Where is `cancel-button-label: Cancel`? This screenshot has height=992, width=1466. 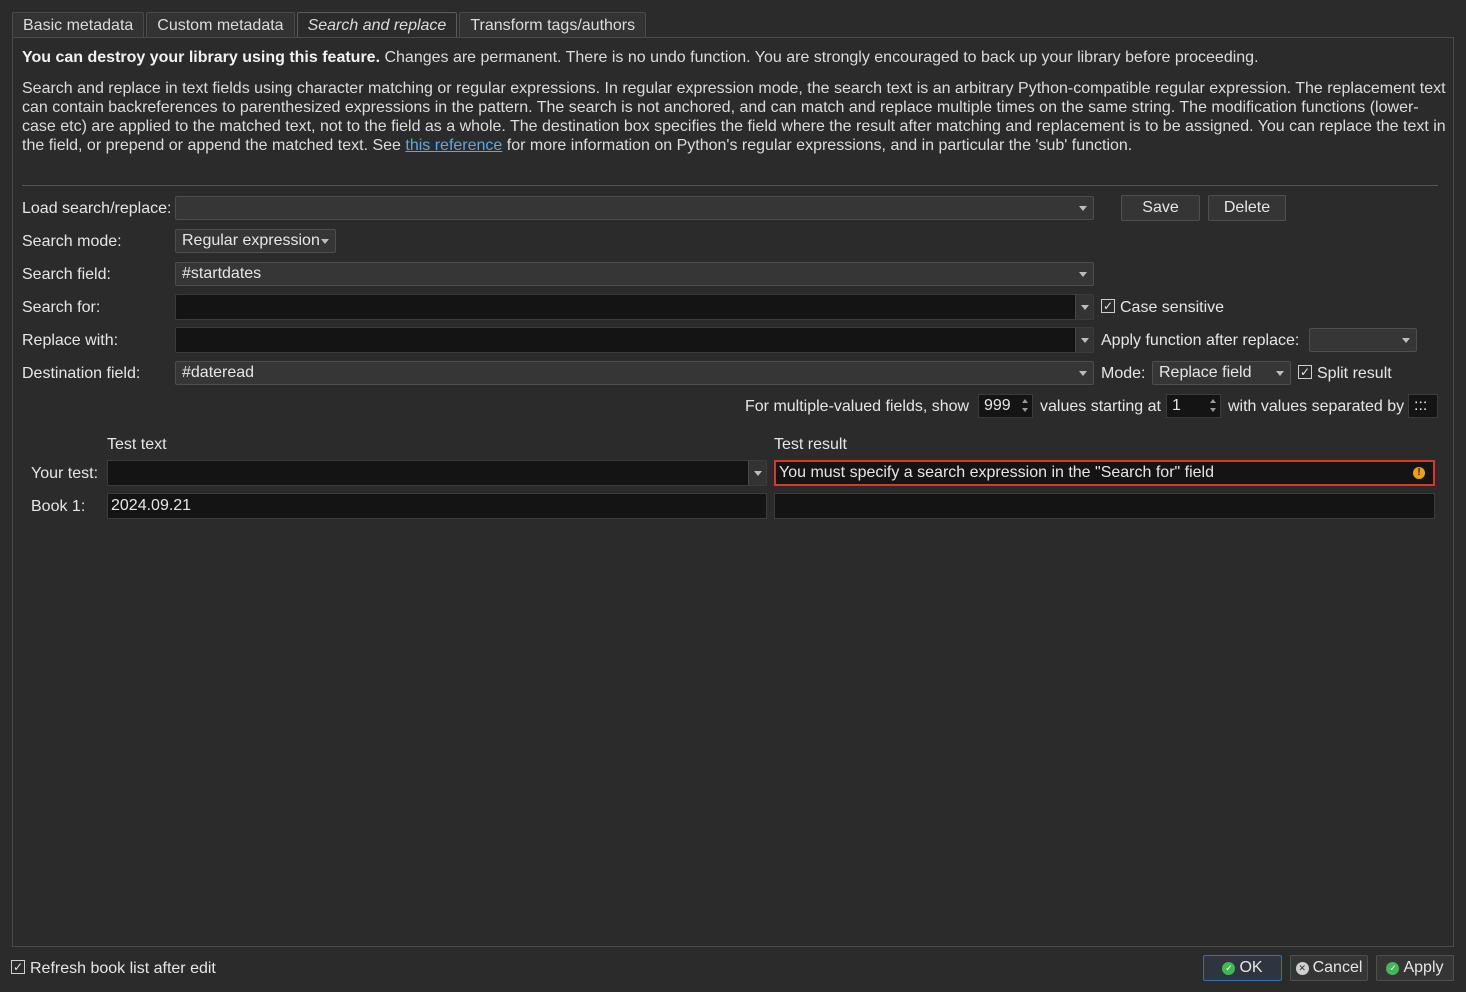
cancel-button-label: Cancel is located at coordinates (1337, 967).